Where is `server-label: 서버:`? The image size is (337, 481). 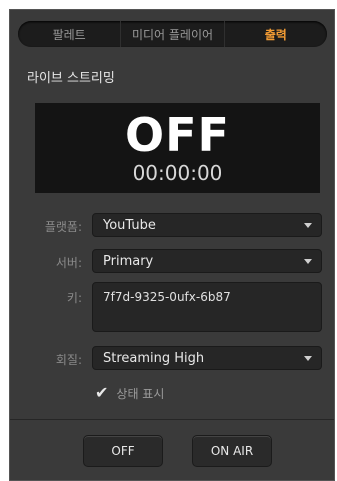 server-label: 서버: is located at coordinates (68, 263).